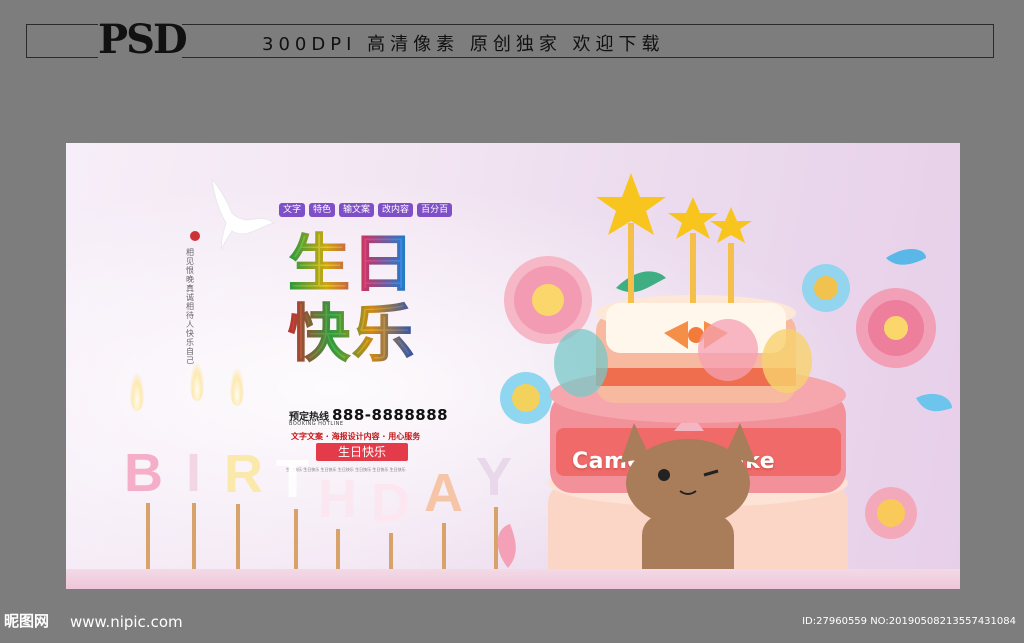 The image size is (1024, 643). What do you see at coordinates (357, 210) in the screenshot?
I see `tag: 输文案` at bounding box center [357, 210].